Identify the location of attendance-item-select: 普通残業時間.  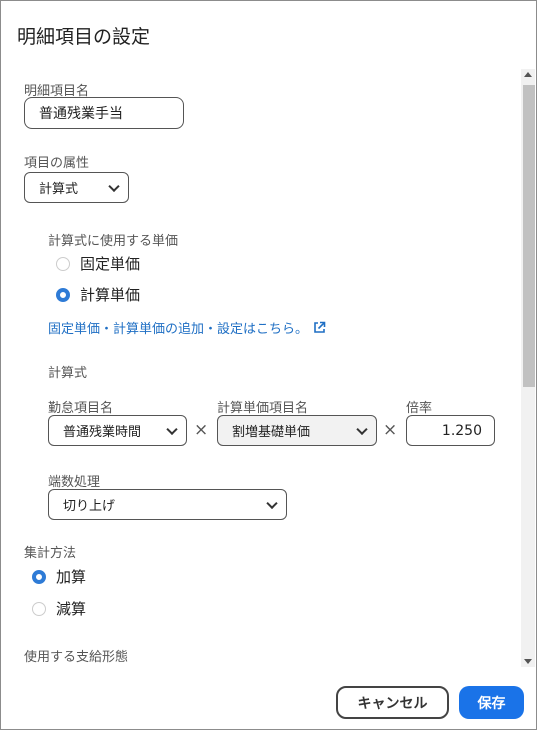
(117, 430).